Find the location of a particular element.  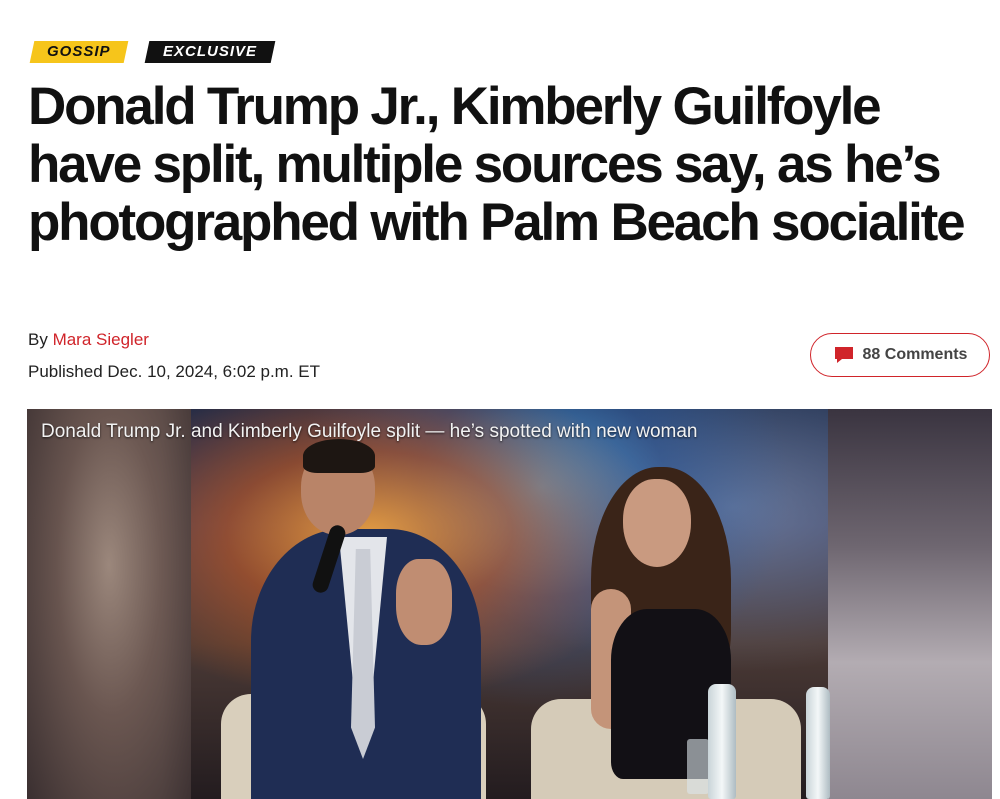

byline-prefix: By is located at coordinates (40, 339).